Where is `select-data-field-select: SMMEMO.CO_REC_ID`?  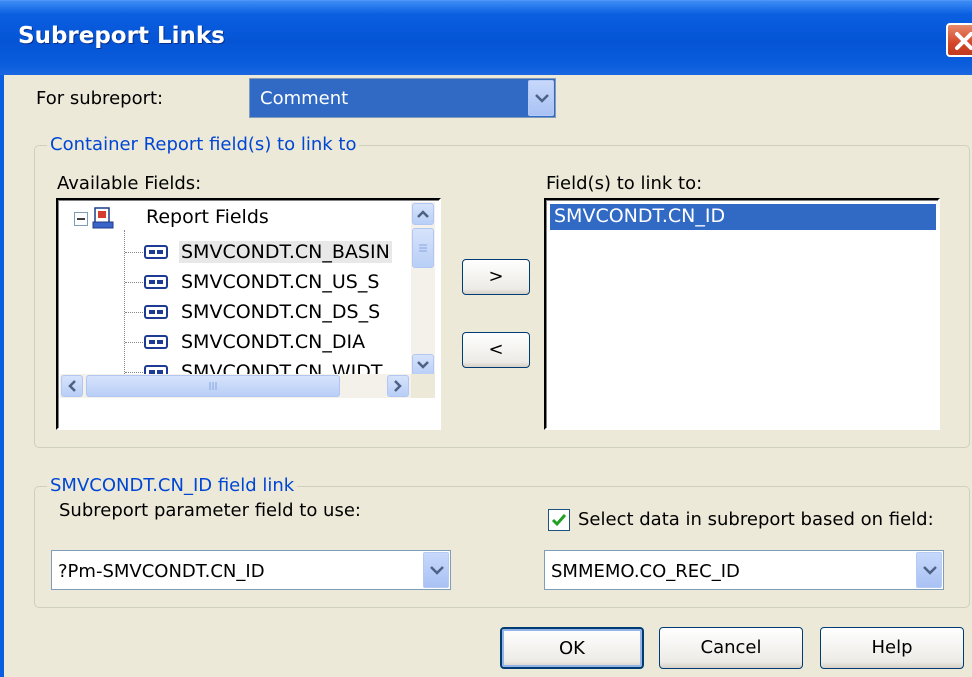
select-data-field-select: SMMEMO.CO_REC_ID is located at coordinates (744, 570).